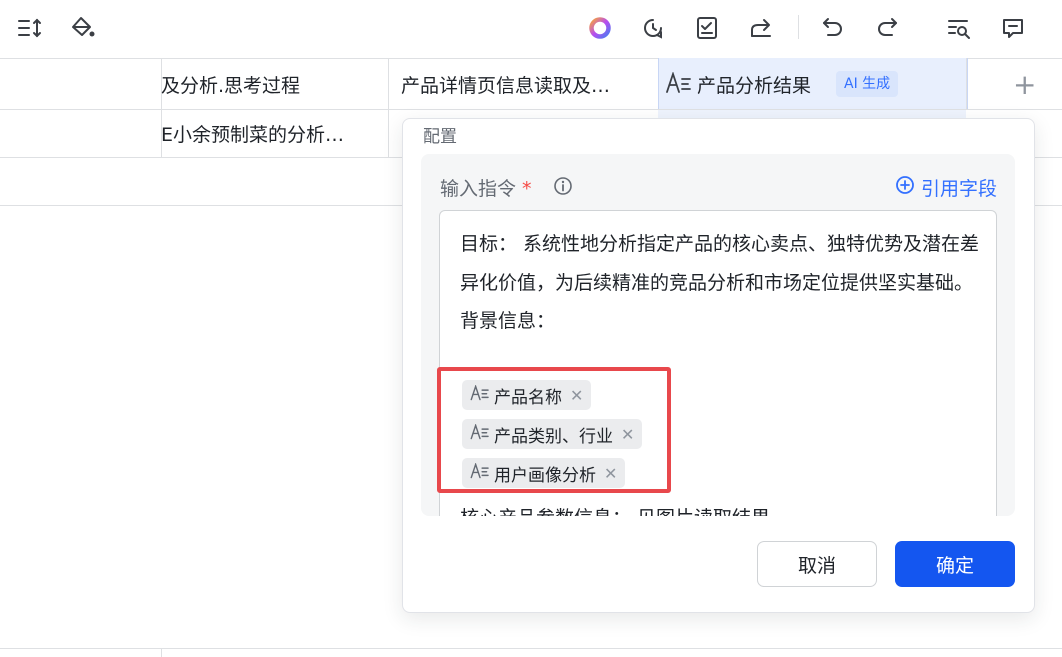 The width and height of the screenshot is (1062, 657). What do you see at coordinates (958, 189) in the screenshot?
I see `reference-field-label: 引用字段` at bounding box center [958, 189].